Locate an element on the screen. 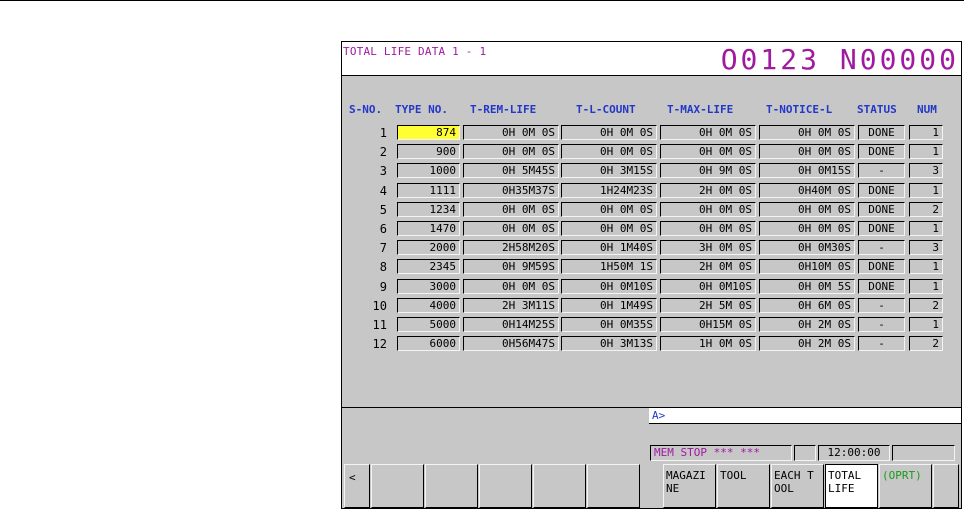  cell-rem-life: 2H 3M11S is located at coordinates (511, 305).